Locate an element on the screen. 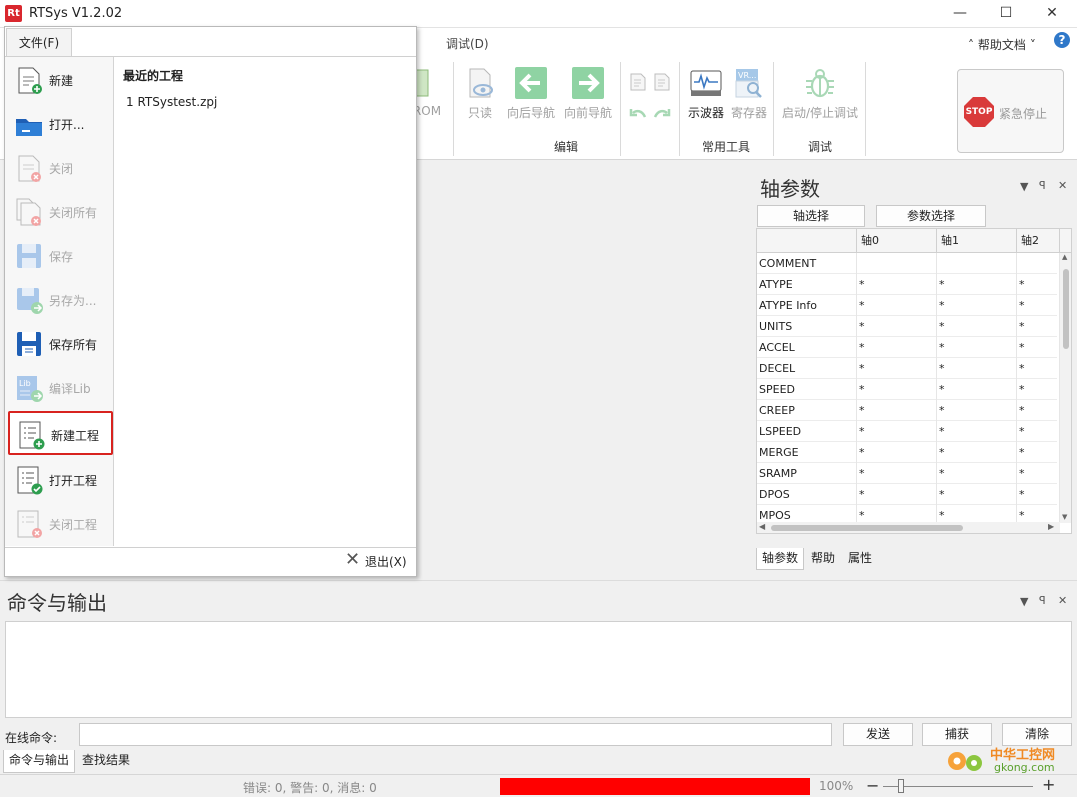  scroll-down-icon: ▼ is located at coordinates (1064, 517).